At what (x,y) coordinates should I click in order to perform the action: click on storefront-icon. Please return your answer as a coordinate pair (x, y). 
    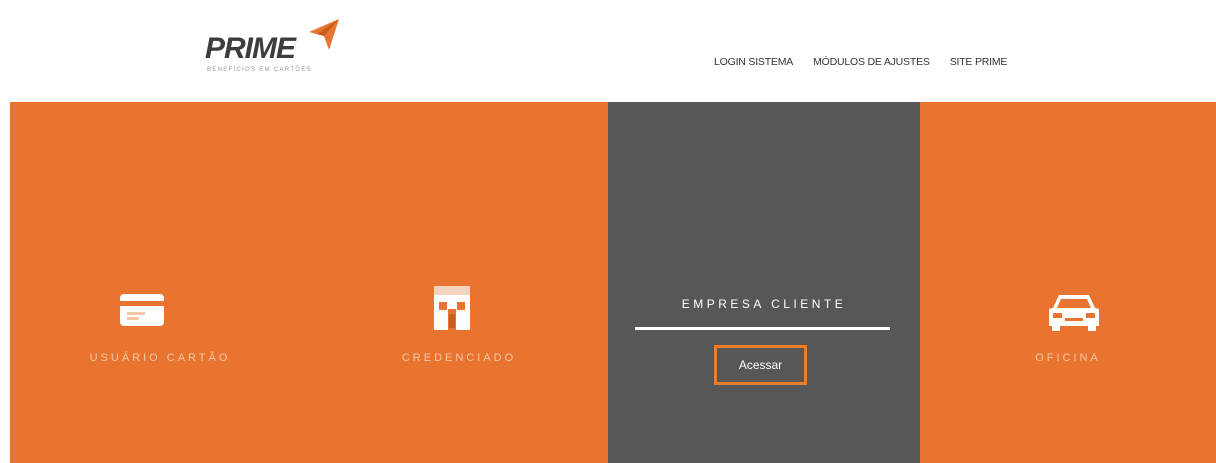
    Looking at the image, I should click on (452, 308).